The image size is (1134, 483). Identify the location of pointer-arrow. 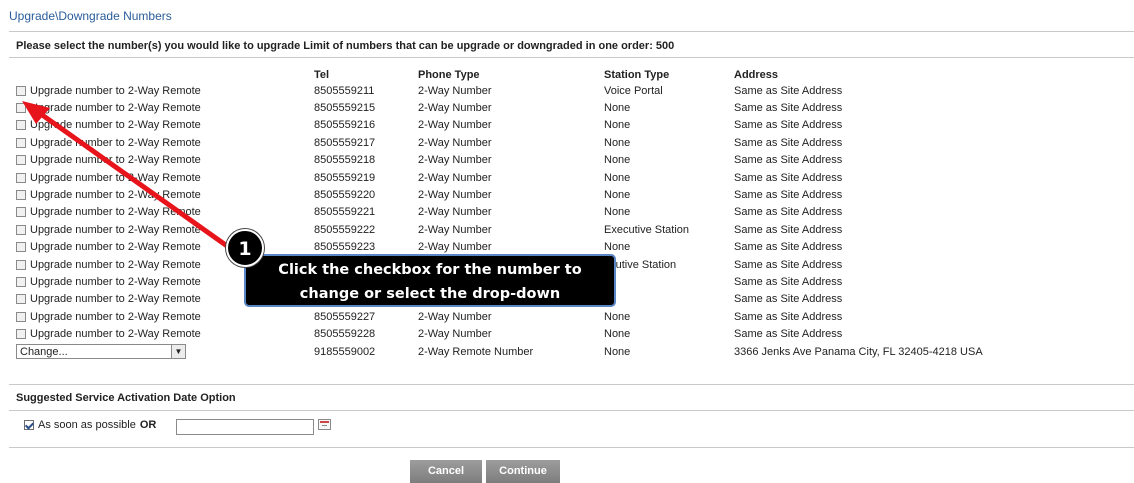
(134, 181).